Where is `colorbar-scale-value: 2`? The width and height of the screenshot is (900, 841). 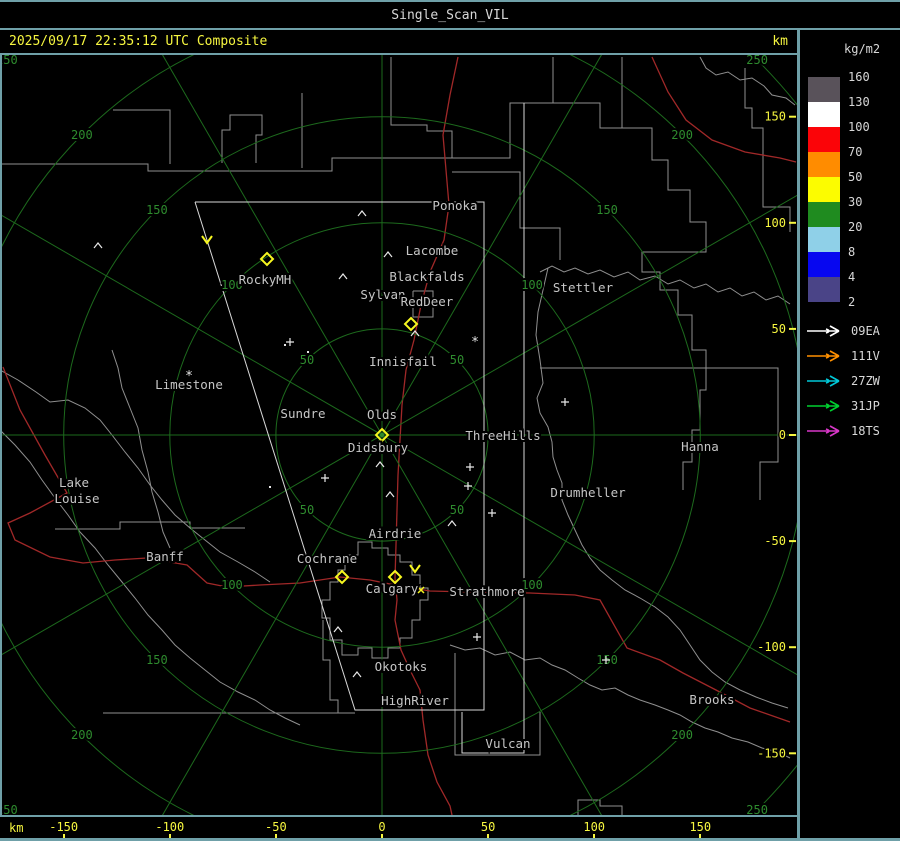 colorbar-scale-value: 2 is located at coordinates (852, 302).